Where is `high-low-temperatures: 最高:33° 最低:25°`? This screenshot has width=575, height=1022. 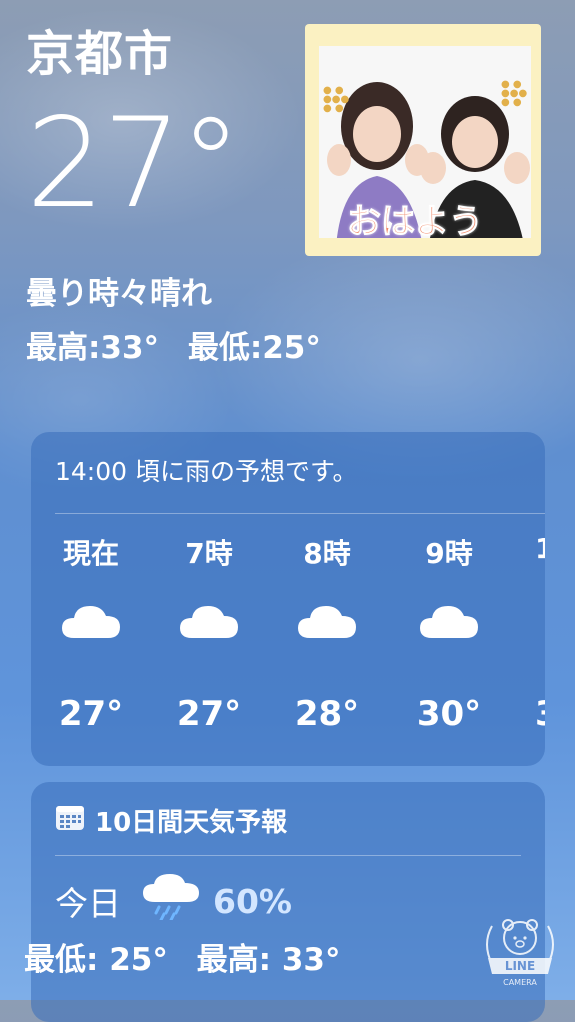 high-low-temperatures: 最高:33° 最低:25° is located at coordinates (182, 344).